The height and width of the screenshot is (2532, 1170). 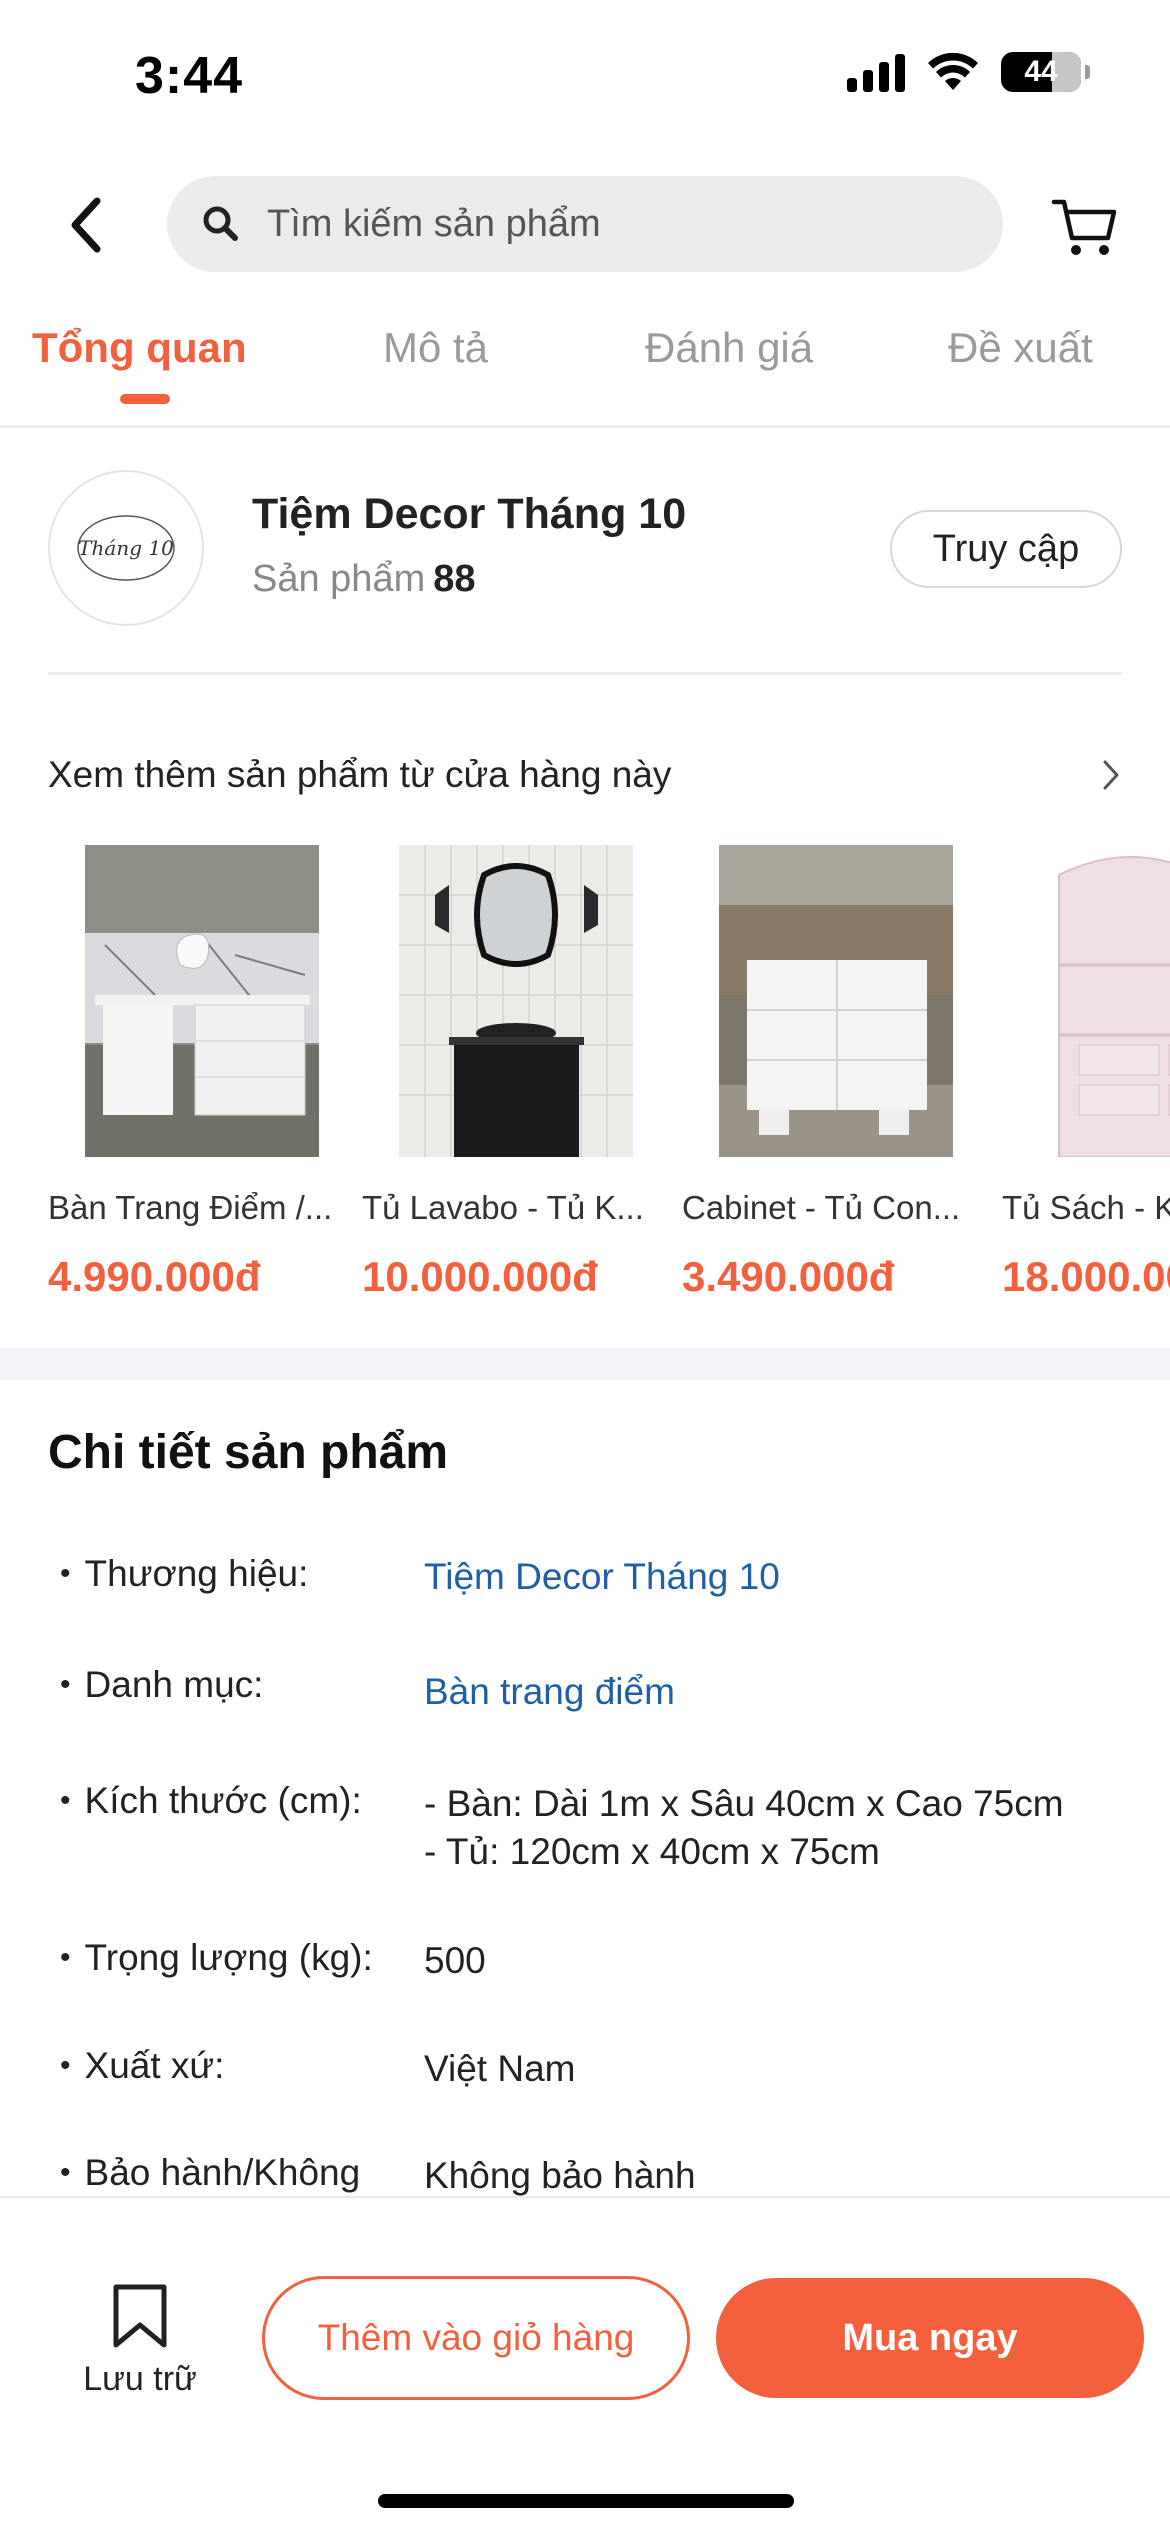 What do you see at coordinates (549, 1692) in the screenshot?
I see `spec-value-link: Bàn trang điểm` at bounding box center [549, 1692].